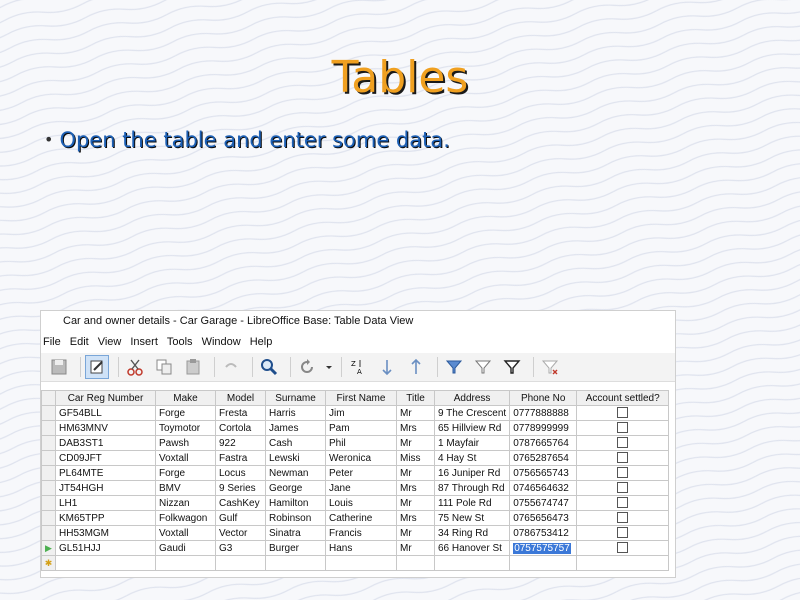 This screenshot has height=600, width=800. I want to click on column-header: Car Reg Number, so click(105, 398).